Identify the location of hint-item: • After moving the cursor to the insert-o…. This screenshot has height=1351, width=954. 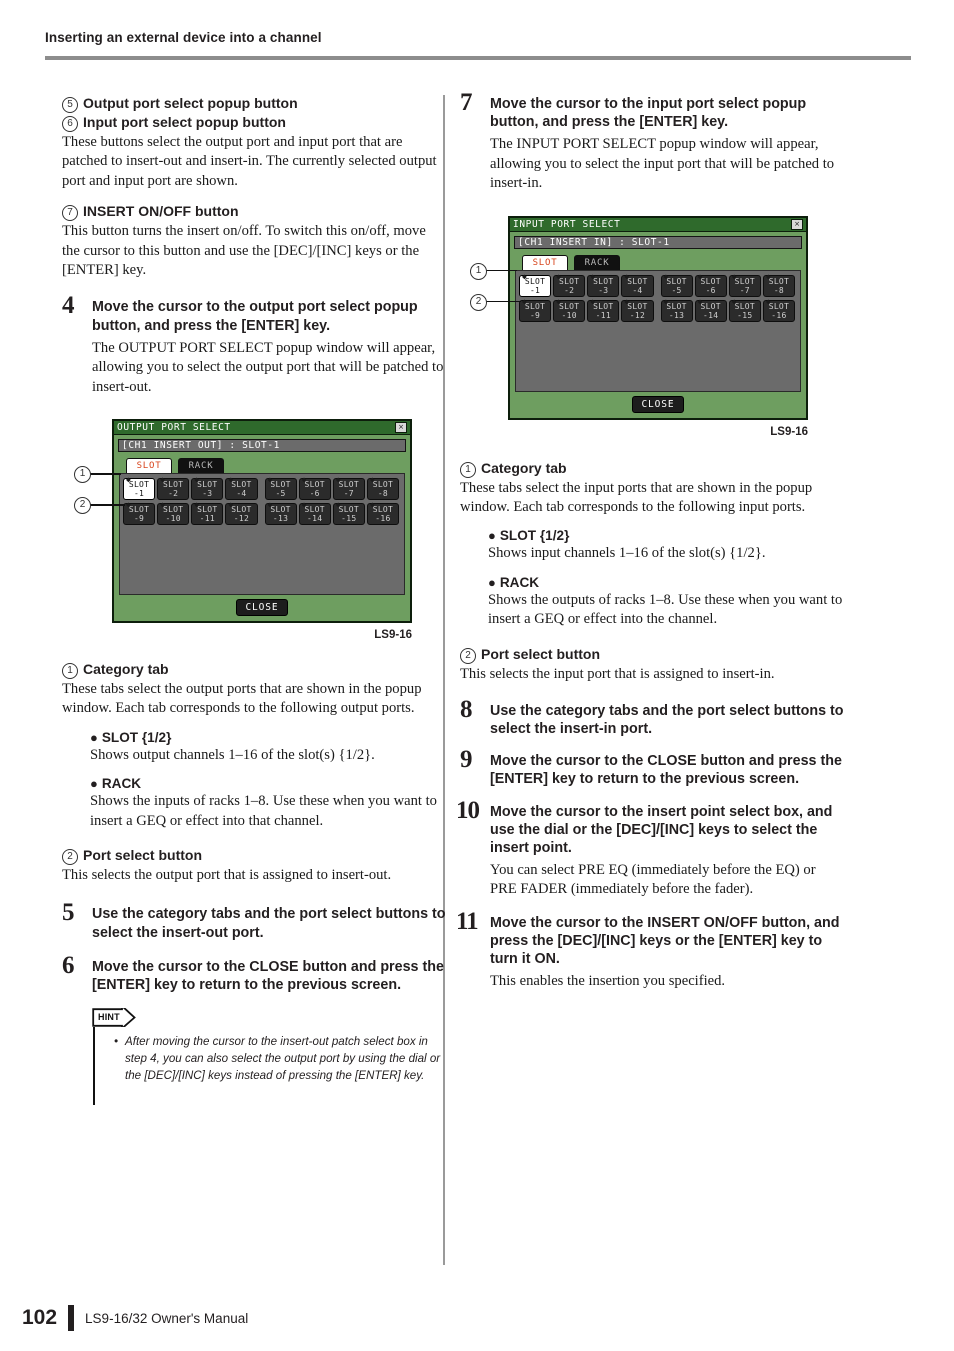
(280, 1059).